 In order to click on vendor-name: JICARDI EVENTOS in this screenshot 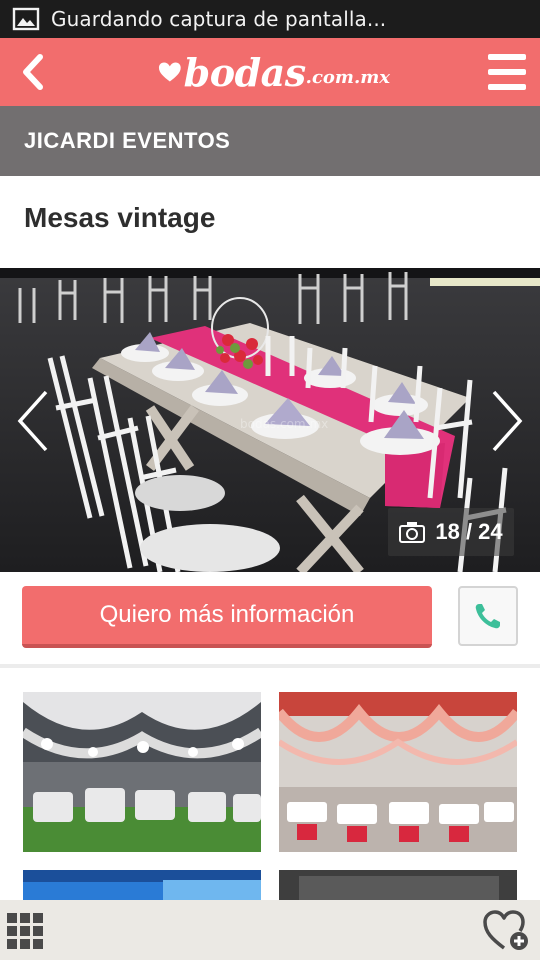, I will do `click(127, 141)`.